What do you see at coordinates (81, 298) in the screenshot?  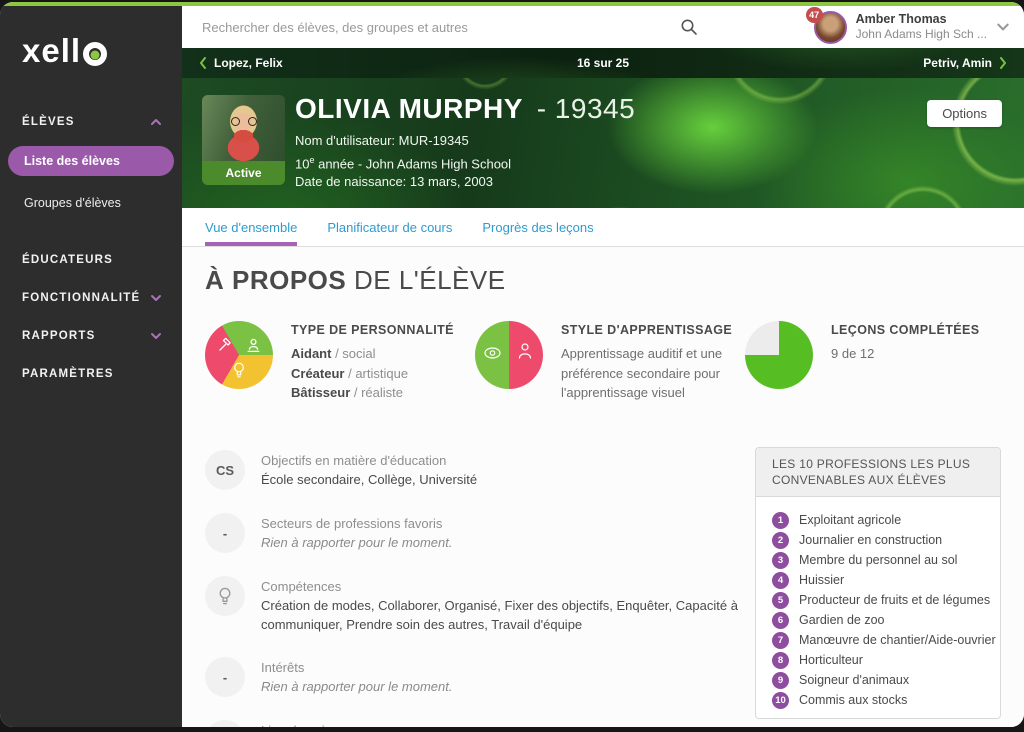 I see `sidebar-item-label: FONCTIONNALITÉ` at bounding box center [81, 298].